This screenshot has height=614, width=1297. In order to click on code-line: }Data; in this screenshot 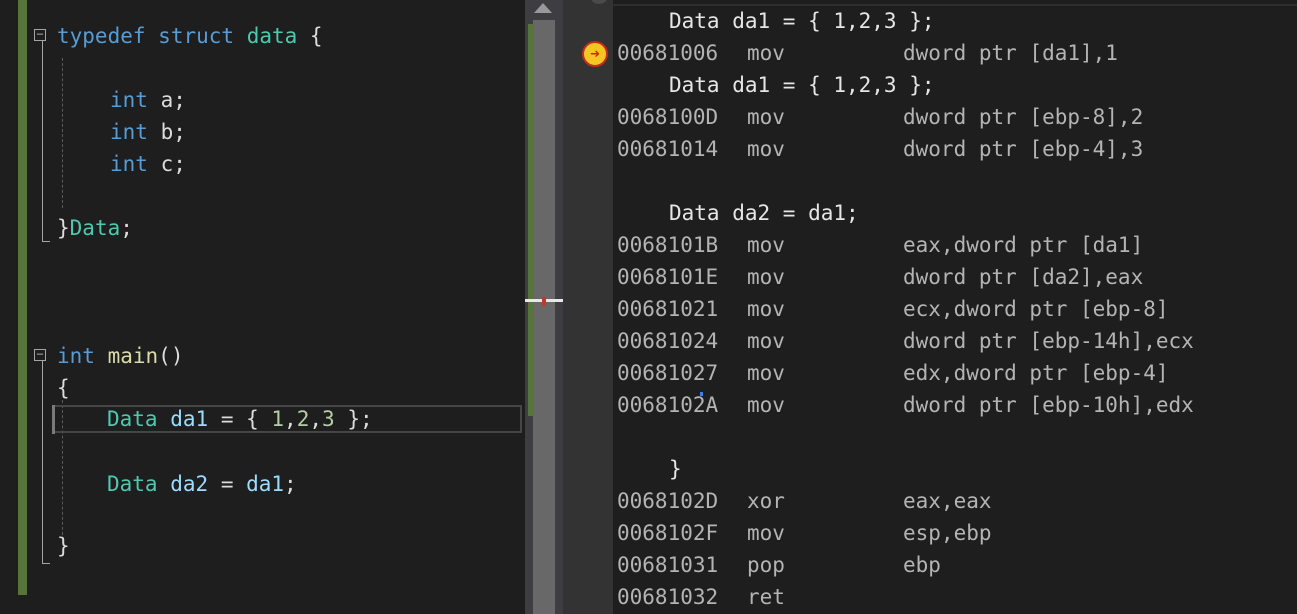, I will do `click(95, 228)`.